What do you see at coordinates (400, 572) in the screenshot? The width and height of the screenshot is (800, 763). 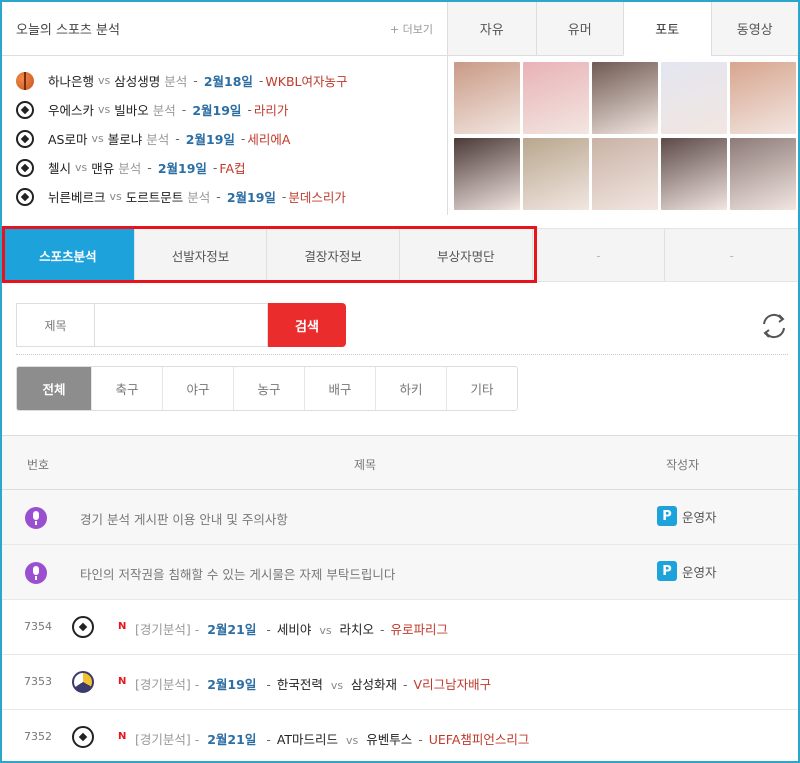 I see `notice-row: 타인의 저작권을 침해할 수 있는 게시물은 자제 부탁드립니다 P 운영자` at bounding box center [400, 572].